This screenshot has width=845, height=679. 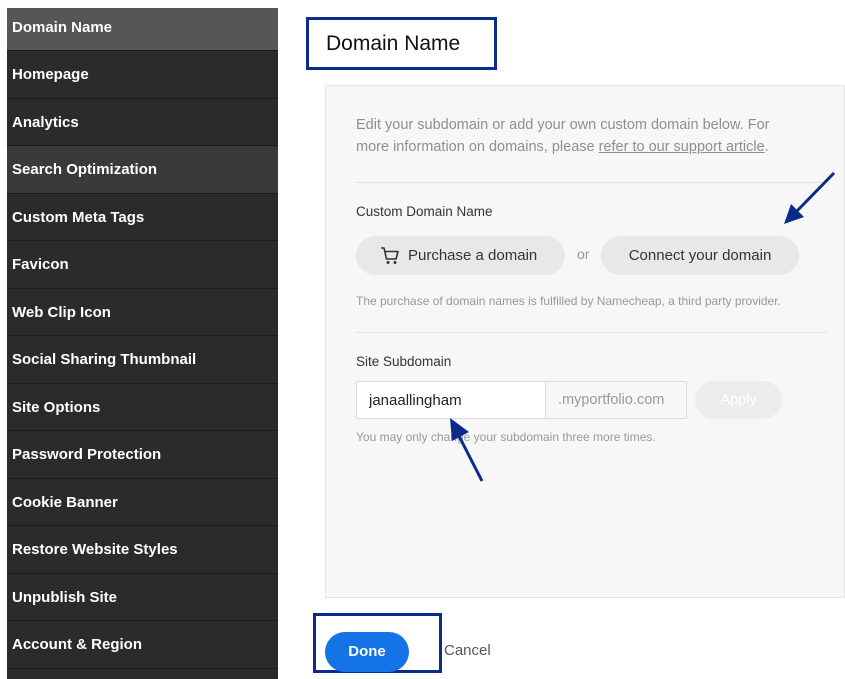 What do you see at coordinates (616, 400) in the screenshot?
I see `subdomain-suffix: .myportfolio.com` at bounding box center [616, 400].